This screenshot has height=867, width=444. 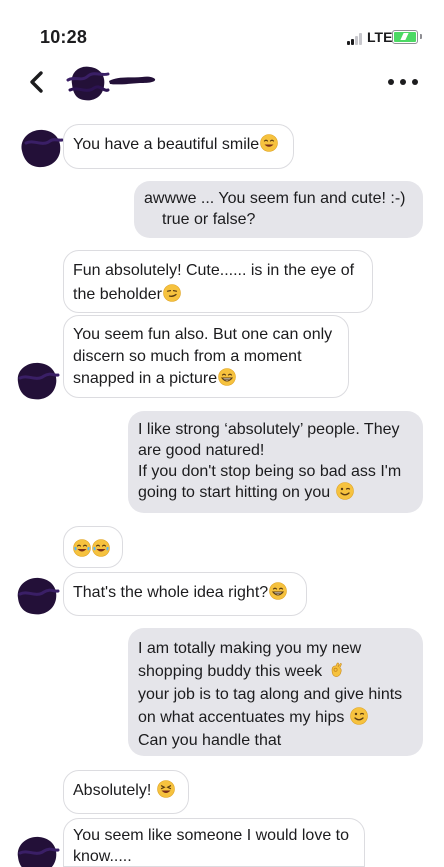 I want to click on conversation-header, so click(x=222, y=82).